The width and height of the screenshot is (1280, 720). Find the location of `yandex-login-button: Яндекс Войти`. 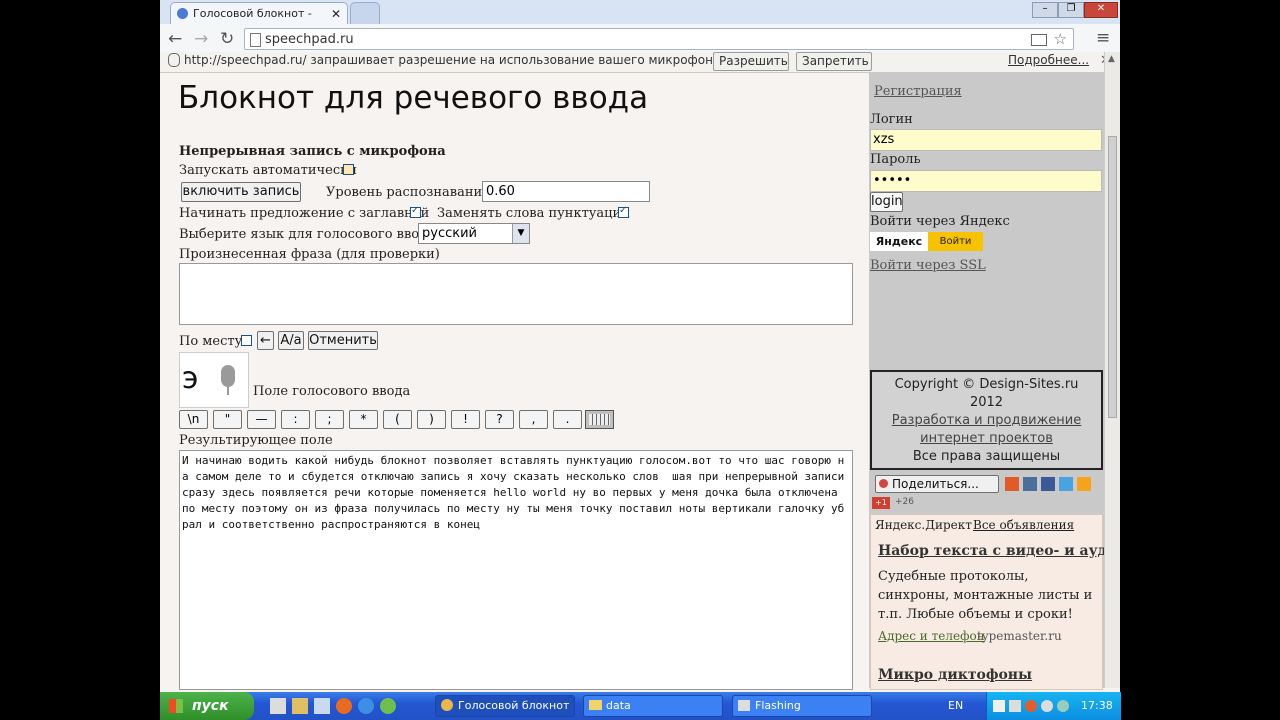

yandex-login-button: Яндекс Войти is located at coordinates (926, 241).